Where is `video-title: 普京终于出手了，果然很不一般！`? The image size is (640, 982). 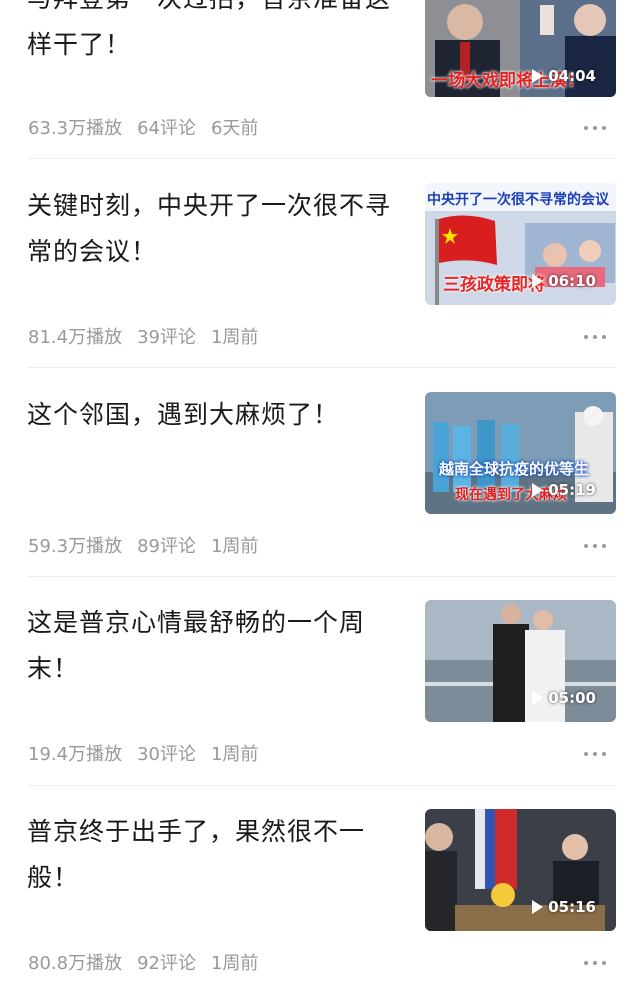
video-title: 普京终于出手了，果然很不一般！ is located at coordinates (209, 855).